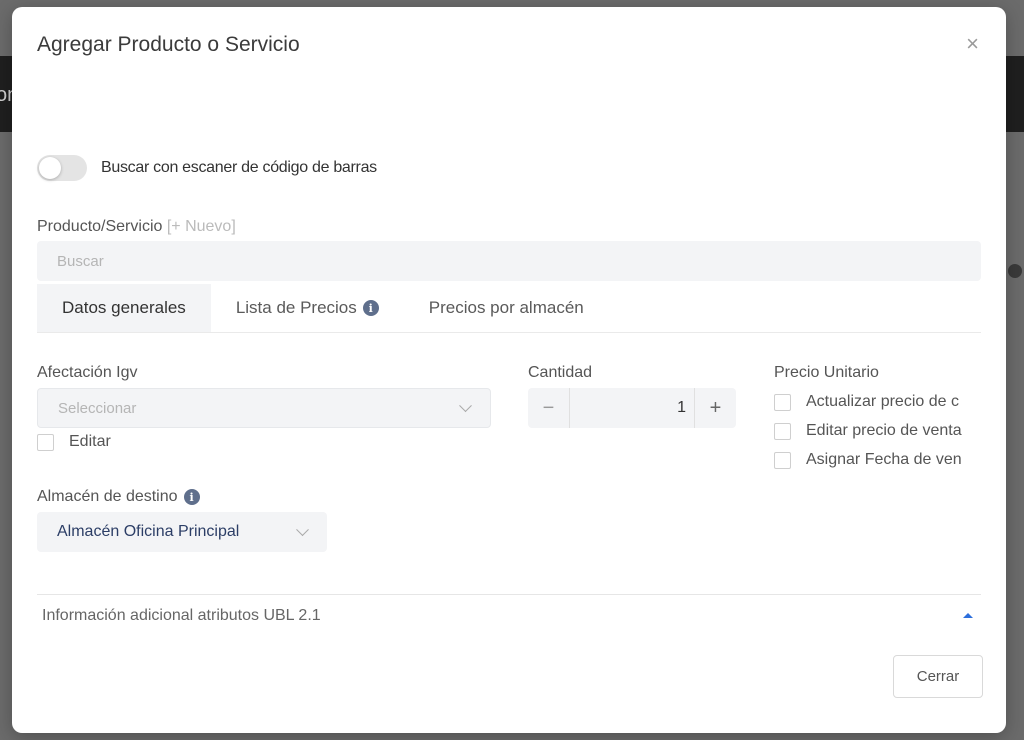 This screenshot has height=740, width=1024. I want to click on close-icon: ×, so click(972, 44).